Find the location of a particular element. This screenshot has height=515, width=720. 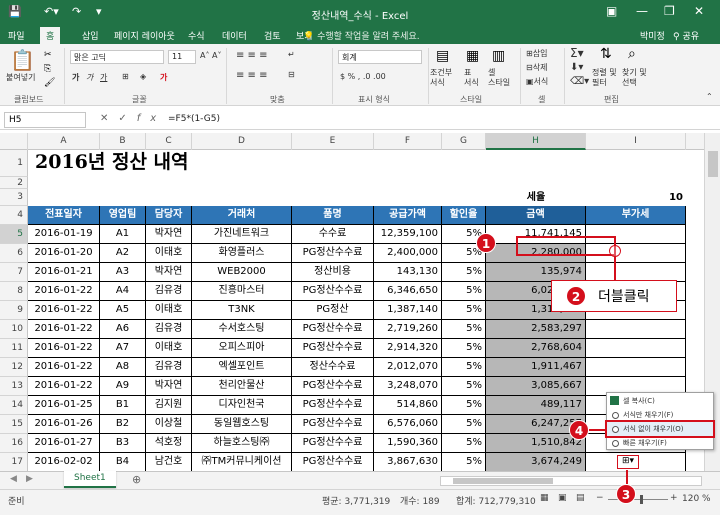

tab-formulas: 수식 is located at coordinates (196, 35).